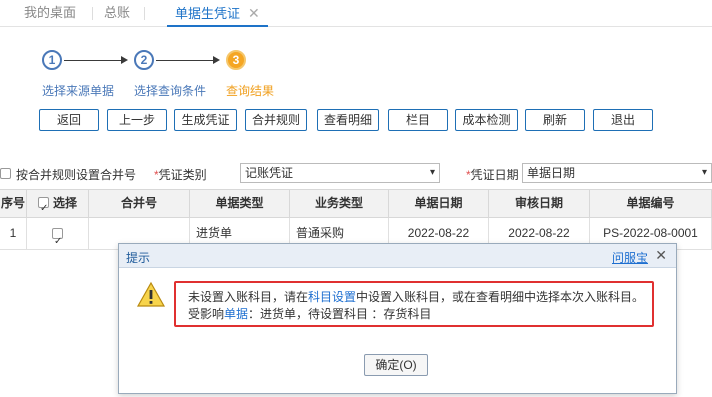  Describe the element at coordinates (661, 255) in the screenshot. I see `close-icon: ✕` at that location.